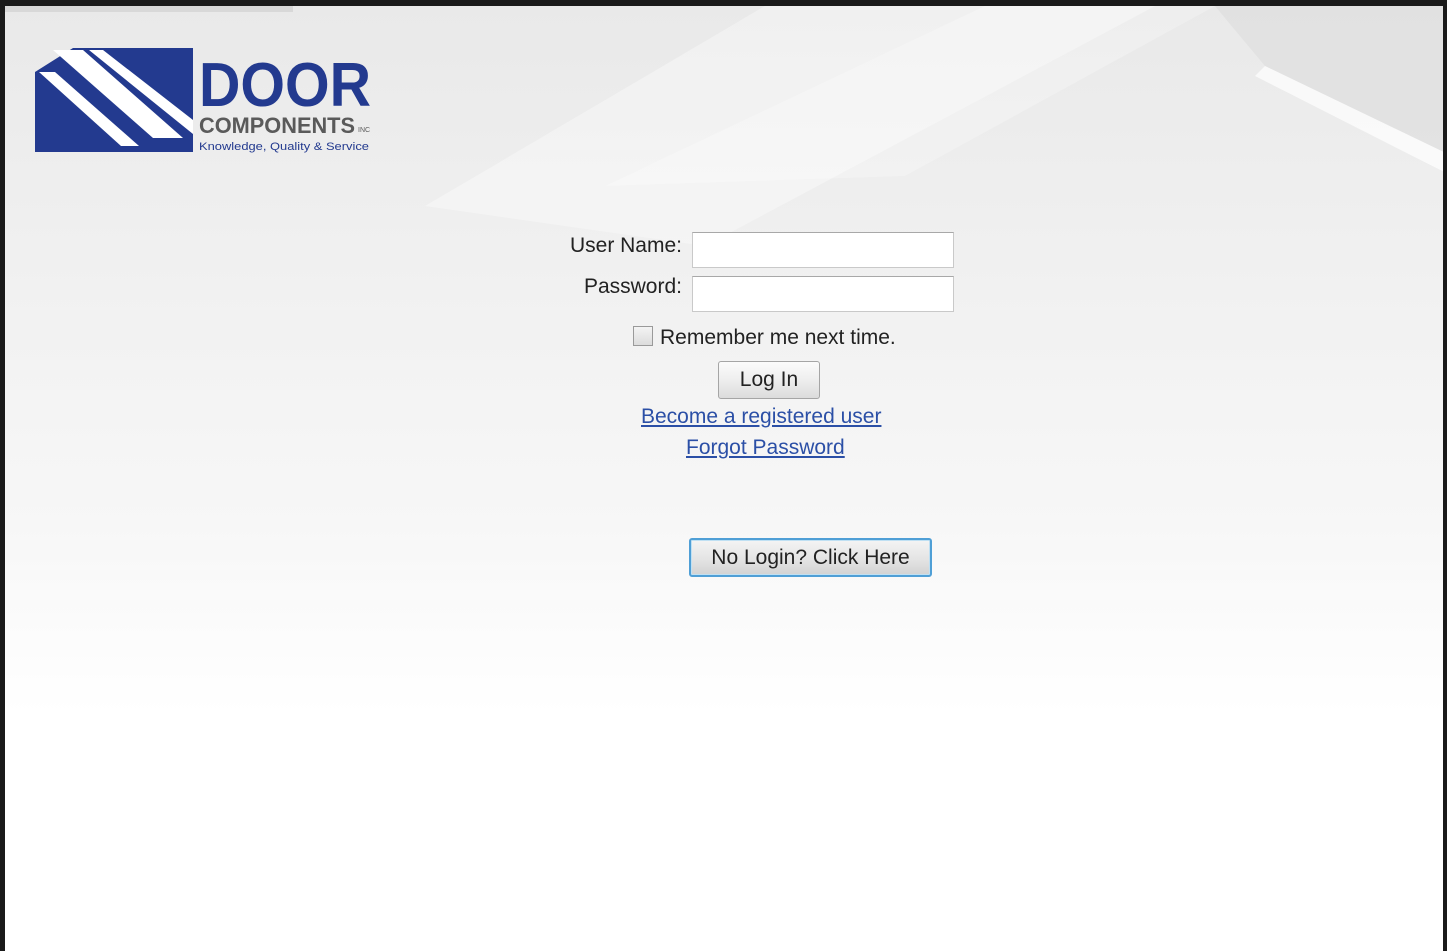 The width and height of the screenshot is (1447, 951). I want to click on remember-me-label: Remember me next time., so click(778, 338).